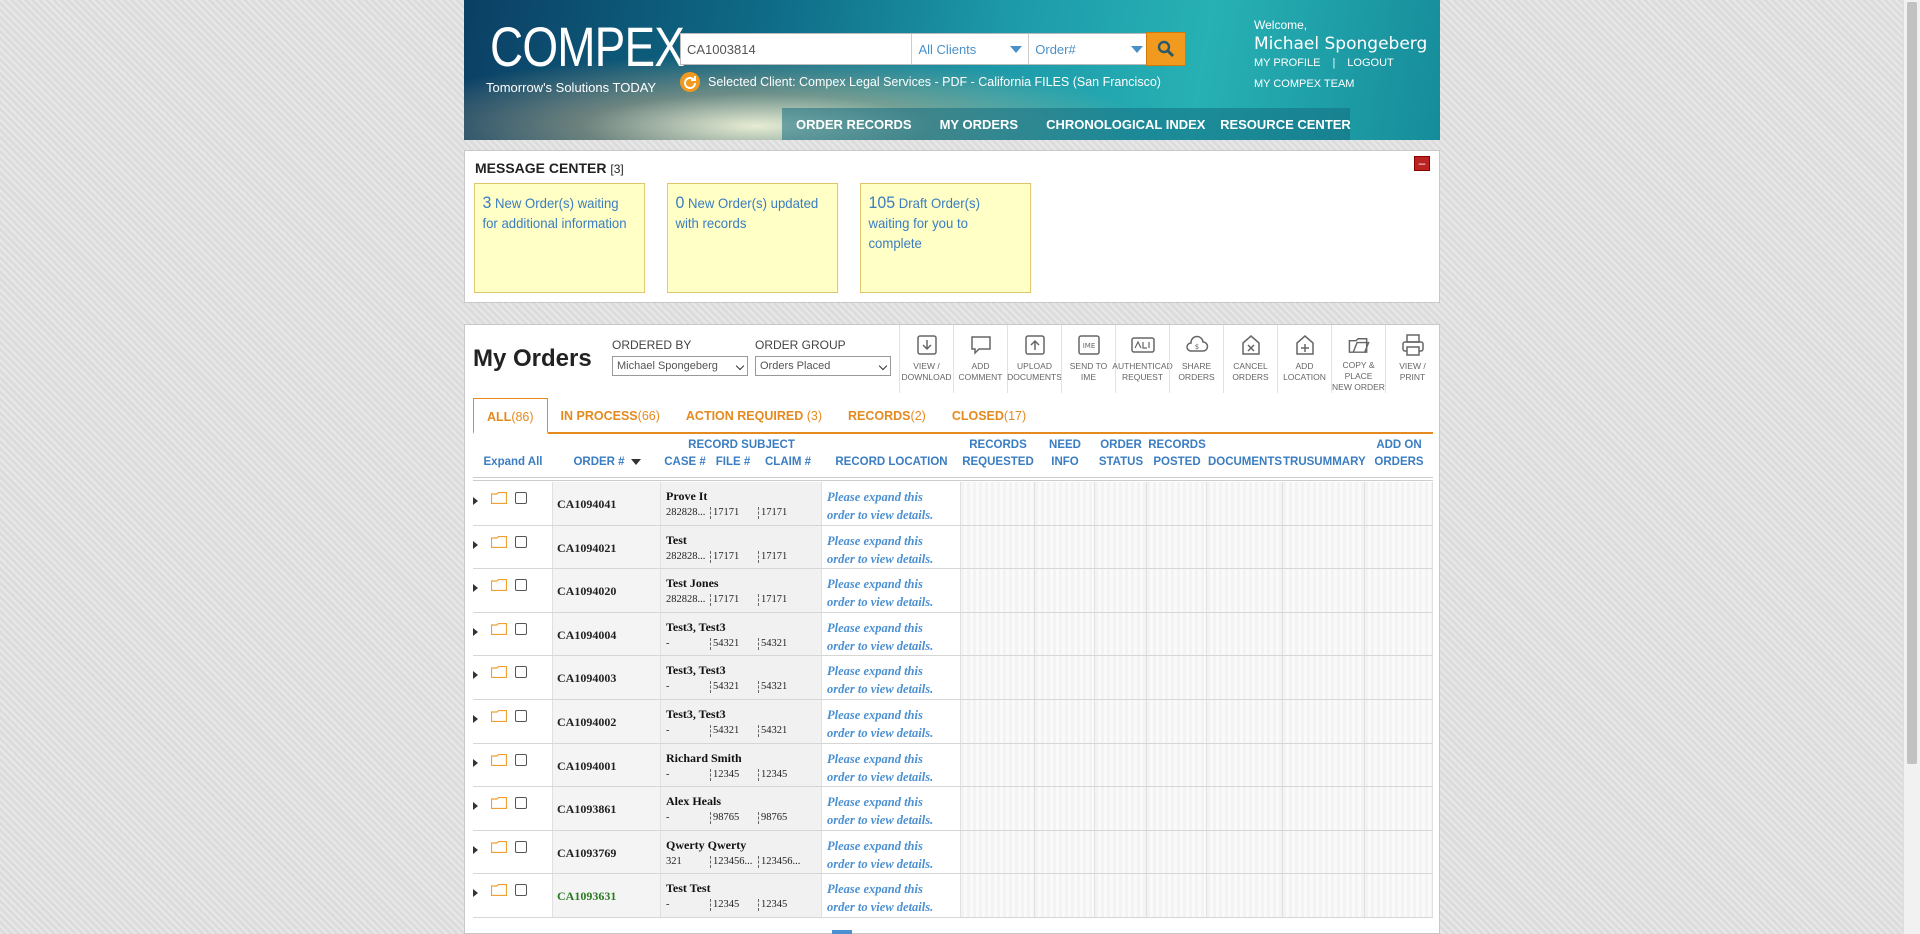 The height and width of the screenshot is (934, 1920). Describe the element at coordinates (1912, 383) in the screenshot. I see `scrollbar-thumb` at that location.